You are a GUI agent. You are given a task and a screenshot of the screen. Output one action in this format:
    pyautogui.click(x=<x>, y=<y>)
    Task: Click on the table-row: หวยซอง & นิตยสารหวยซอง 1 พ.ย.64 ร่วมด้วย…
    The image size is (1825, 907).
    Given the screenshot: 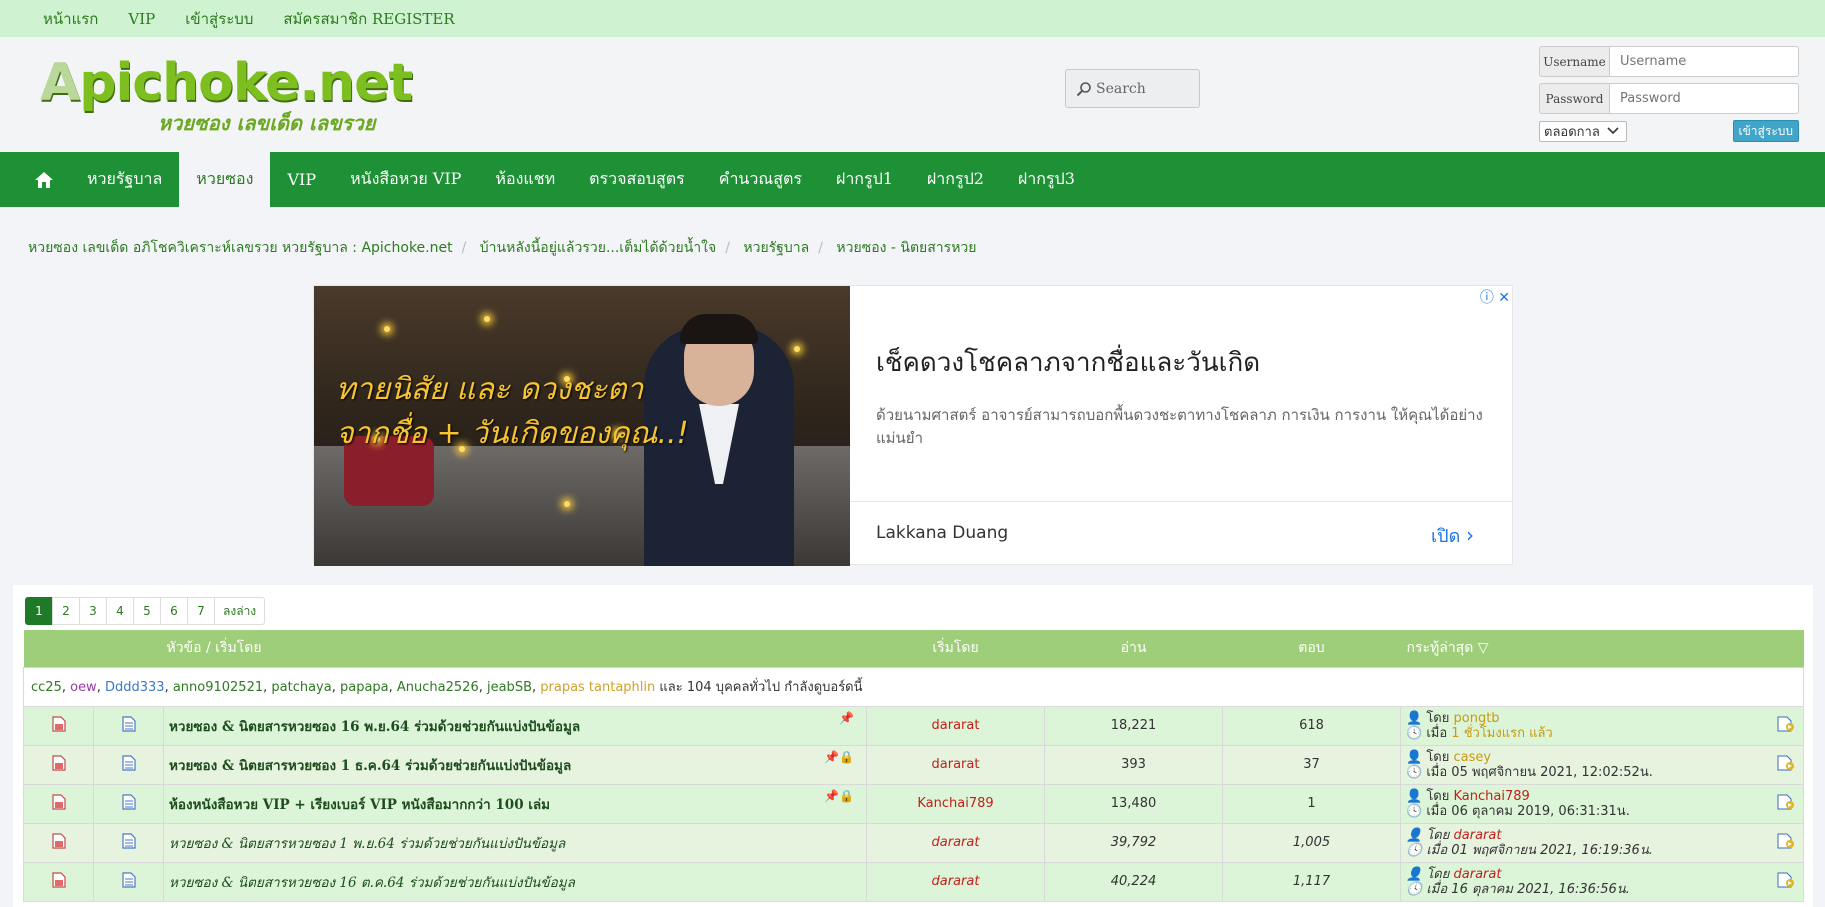 What is the action you would take?
    pyautogui.click(x=913, y=842)
    